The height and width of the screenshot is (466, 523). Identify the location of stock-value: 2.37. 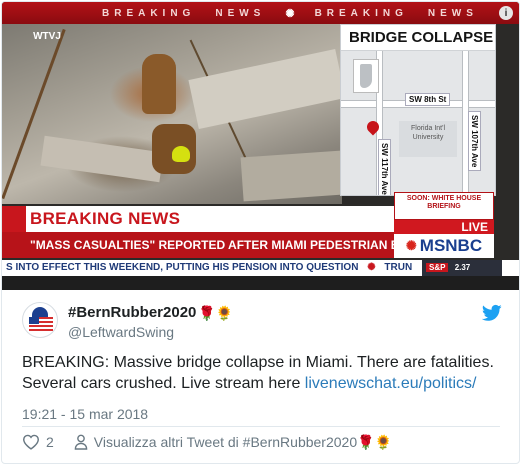
(462, 267).